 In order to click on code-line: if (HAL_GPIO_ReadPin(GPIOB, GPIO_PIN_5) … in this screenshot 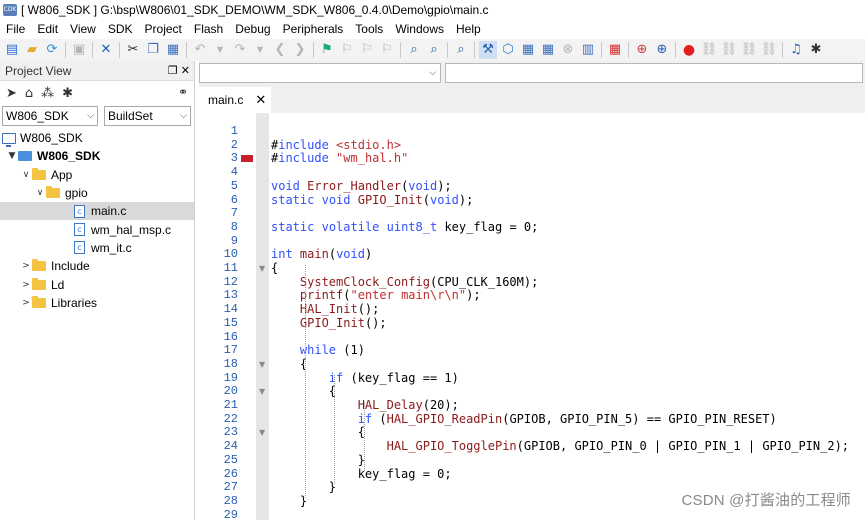, I will do `click(524, 419)`.